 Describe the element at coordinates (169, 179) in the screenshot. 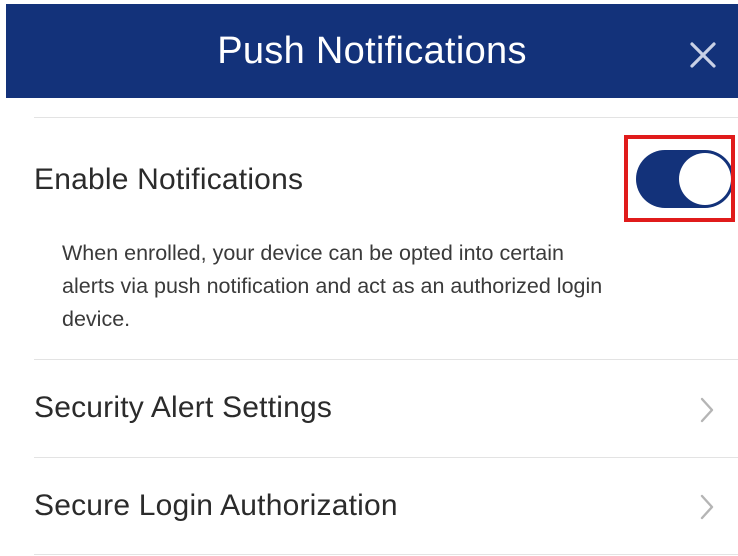

I see `enable-notifications-label: Enable Notifications` at that location.